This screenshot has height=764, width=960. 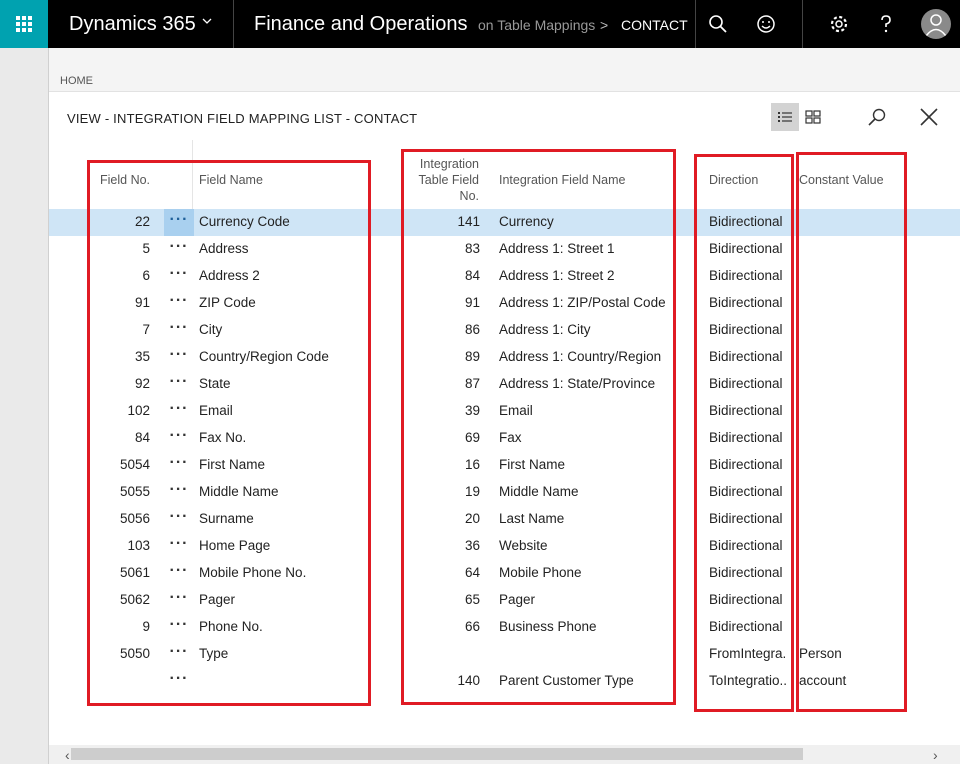 I want to click on breadcrumb-current: CONTACT, so click(x=654, y=25).